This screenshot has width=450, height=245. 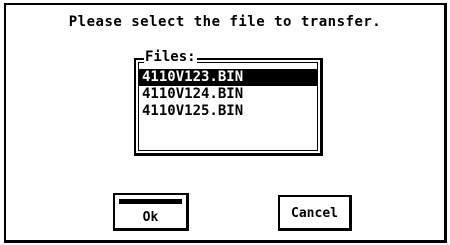 I want to click on file-item-4110v125: 4110V125.BIN, so click(x=228, y=111).